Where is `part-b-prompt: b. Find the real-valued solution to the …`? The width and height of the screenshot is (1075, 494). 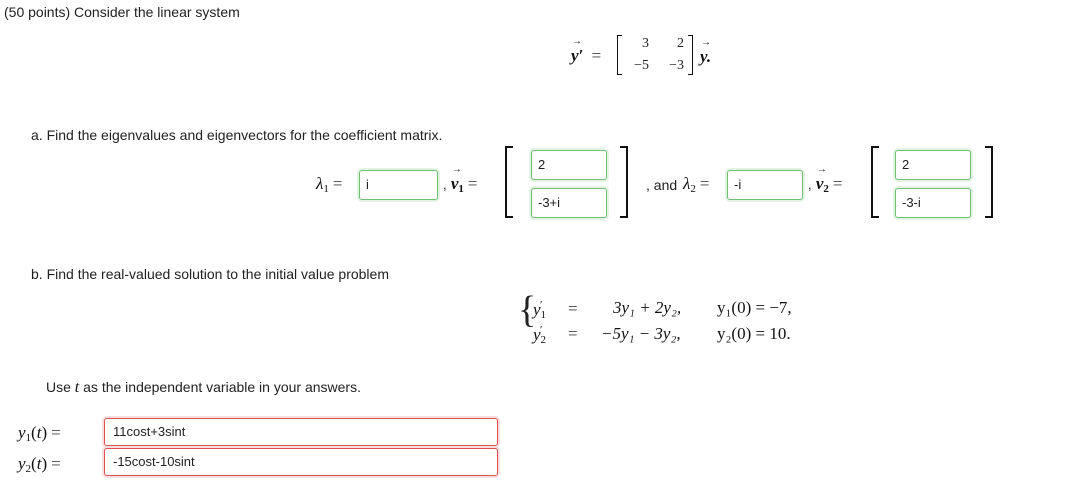
part-b-prompt: b. Find the real-valued solution to the … is located at coordinates (210, 274).